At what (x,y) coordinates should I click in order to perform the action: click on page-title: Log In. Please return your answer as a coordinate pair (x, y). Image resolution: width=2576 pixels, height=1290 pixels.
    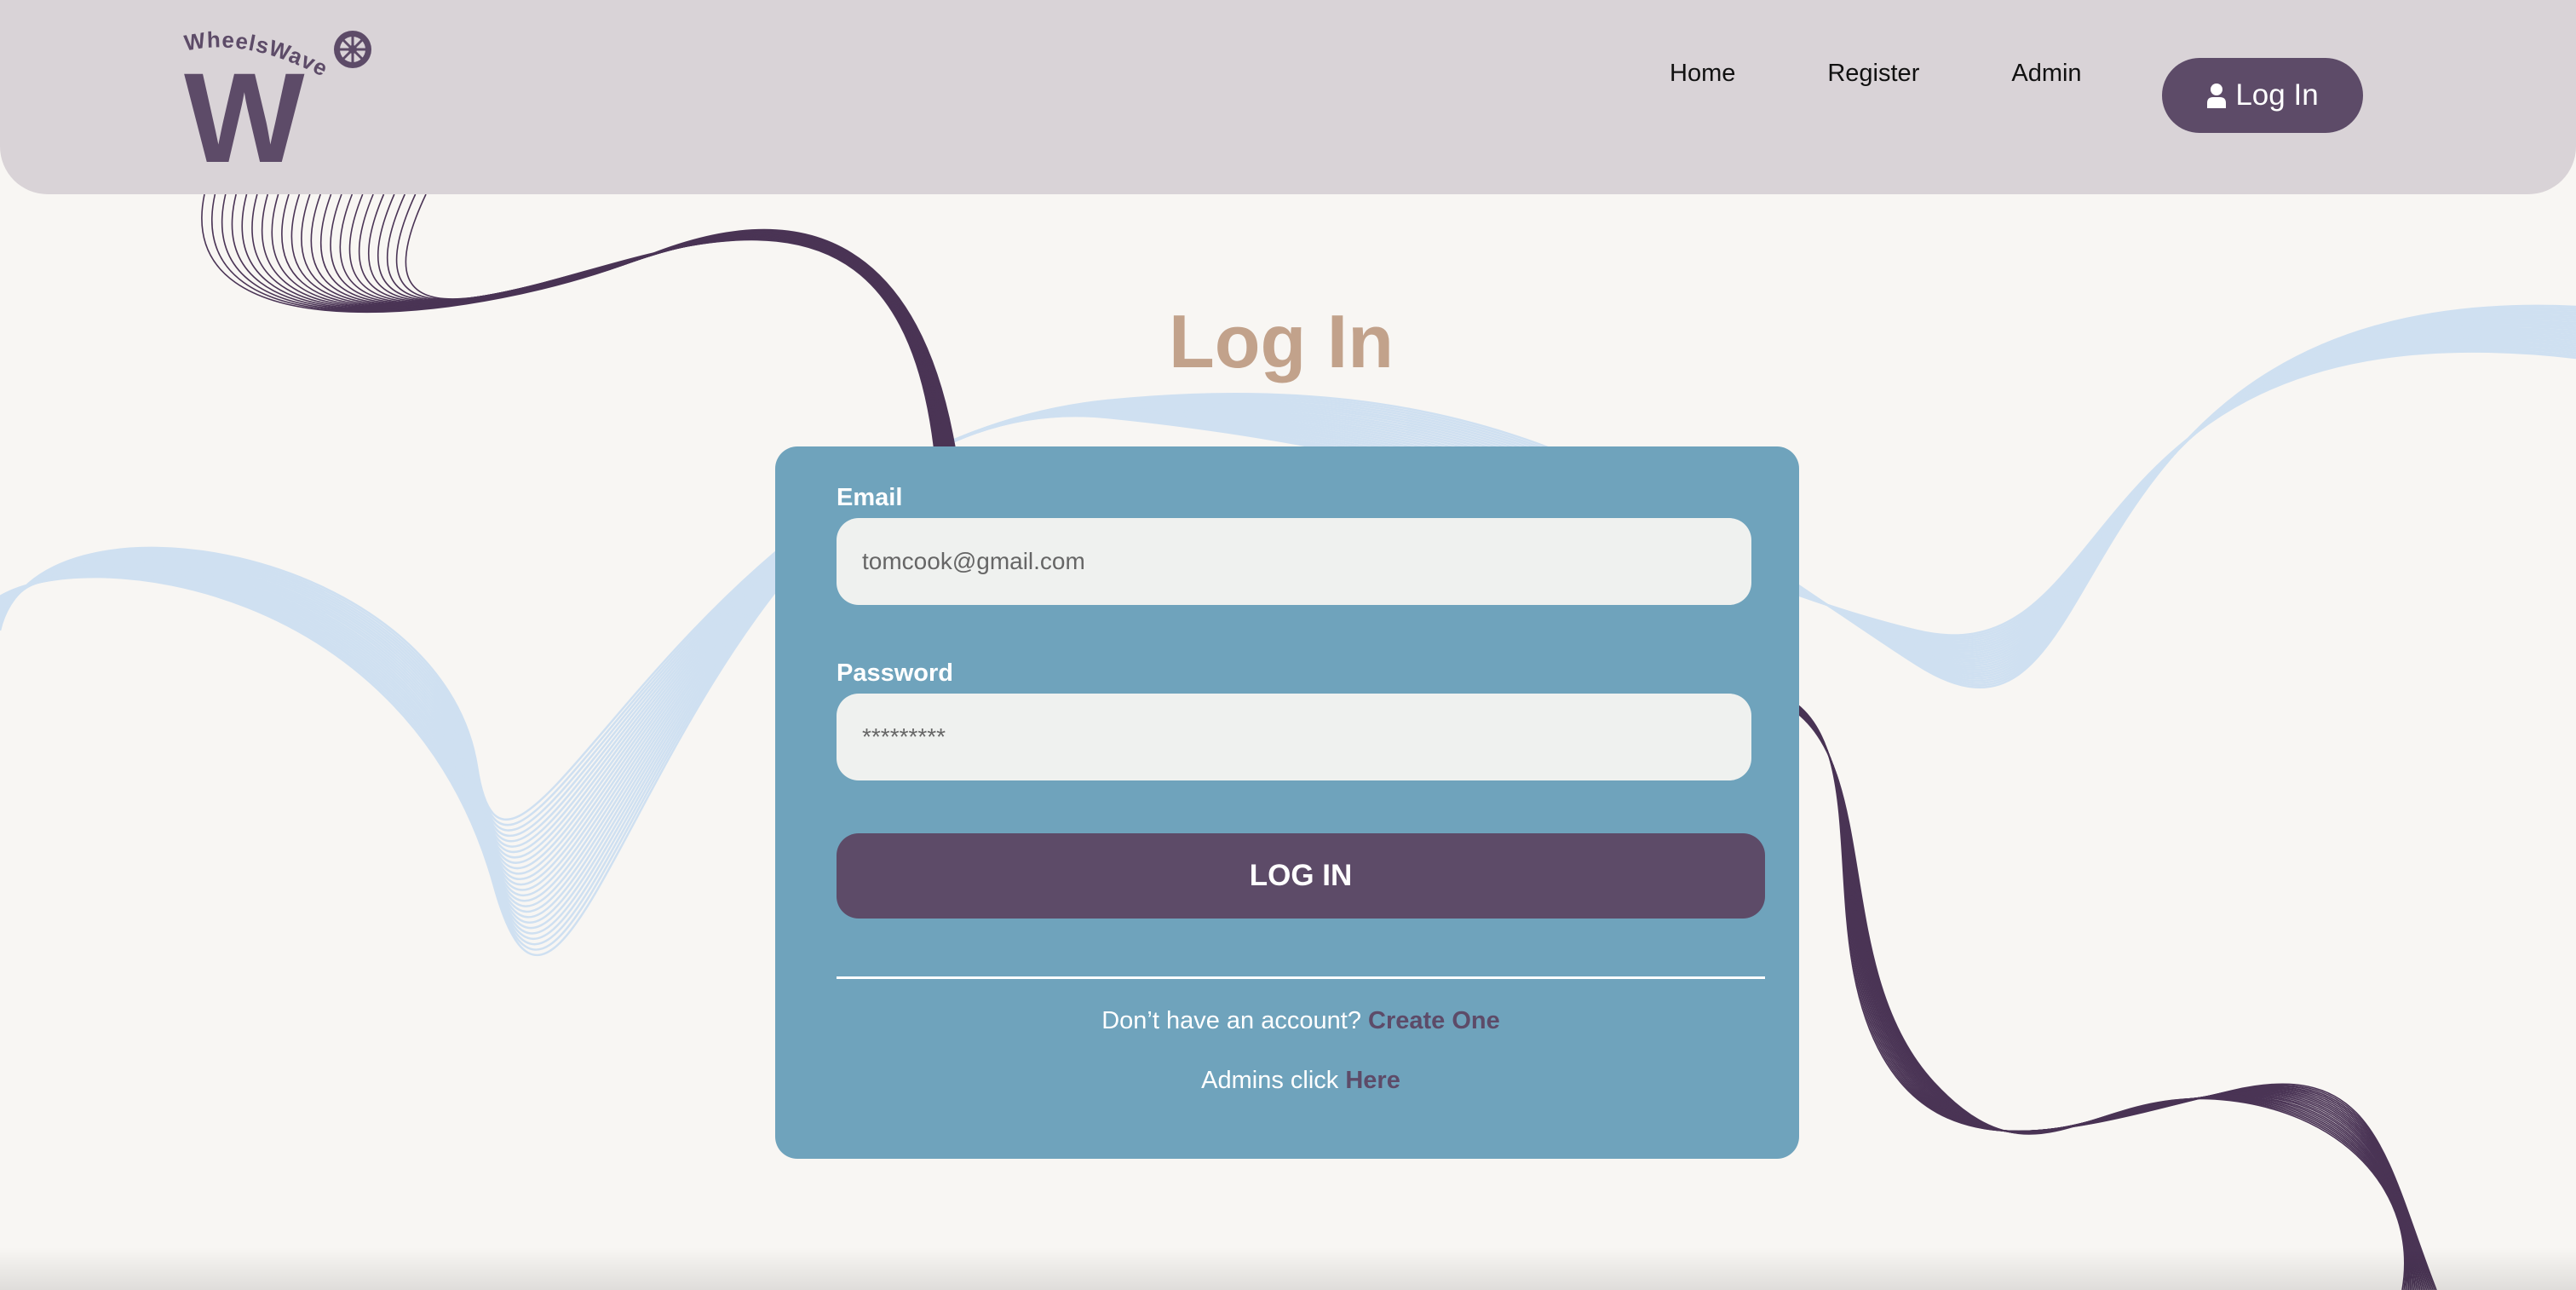
    Looking at the image, I should click on (1288, 341).